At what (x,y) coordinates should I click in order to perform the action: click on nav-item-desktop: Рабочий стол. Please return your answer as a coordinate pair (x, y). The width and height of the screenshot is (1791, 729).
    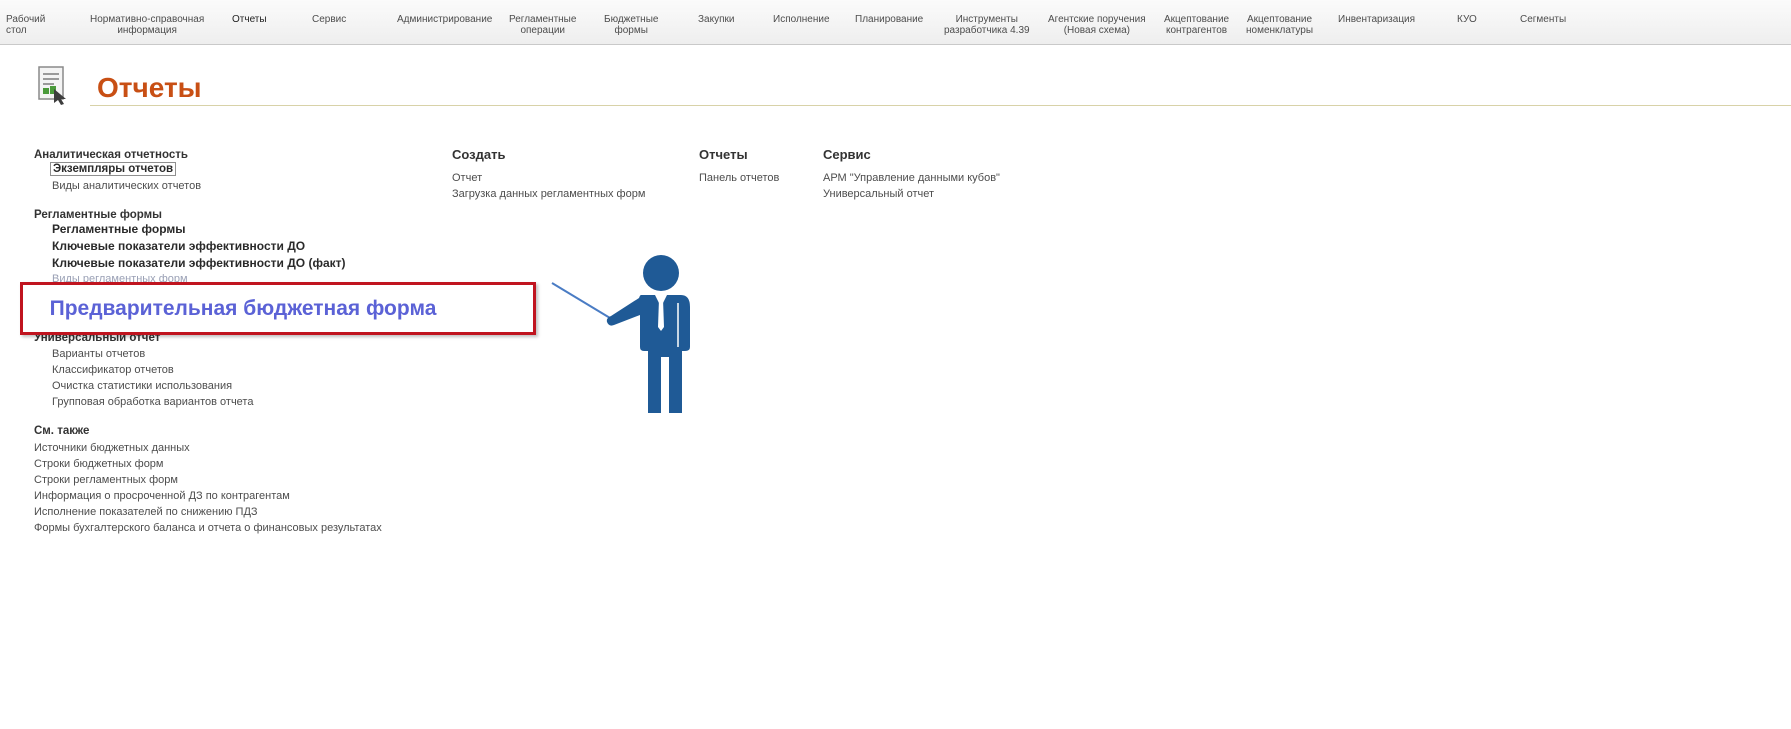
    Looking at the image, I should click on (25, 25).